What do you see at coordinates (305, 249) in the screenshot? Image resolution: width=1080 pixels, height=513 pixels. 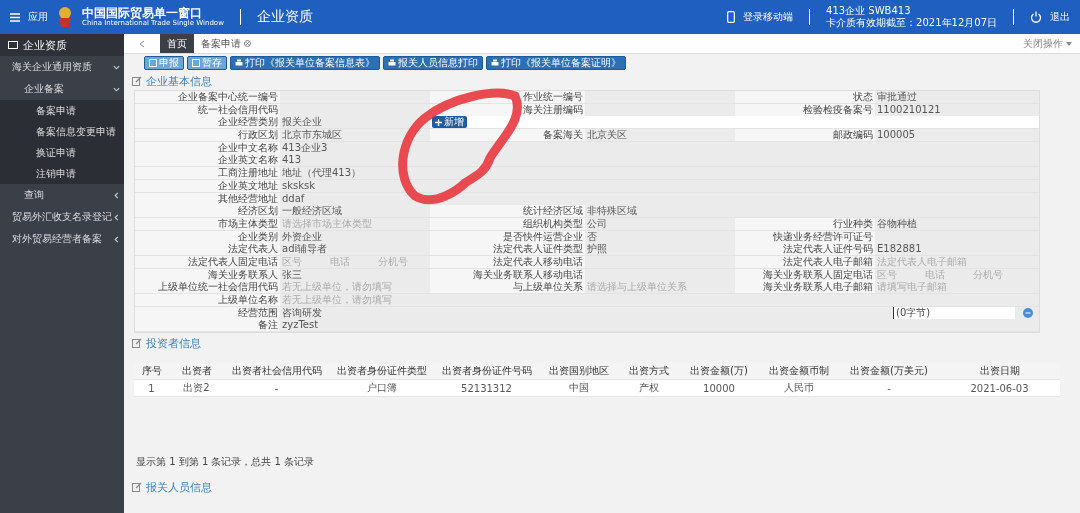 I see `field-value: adi辅导者` at bounding box center [305, 249].